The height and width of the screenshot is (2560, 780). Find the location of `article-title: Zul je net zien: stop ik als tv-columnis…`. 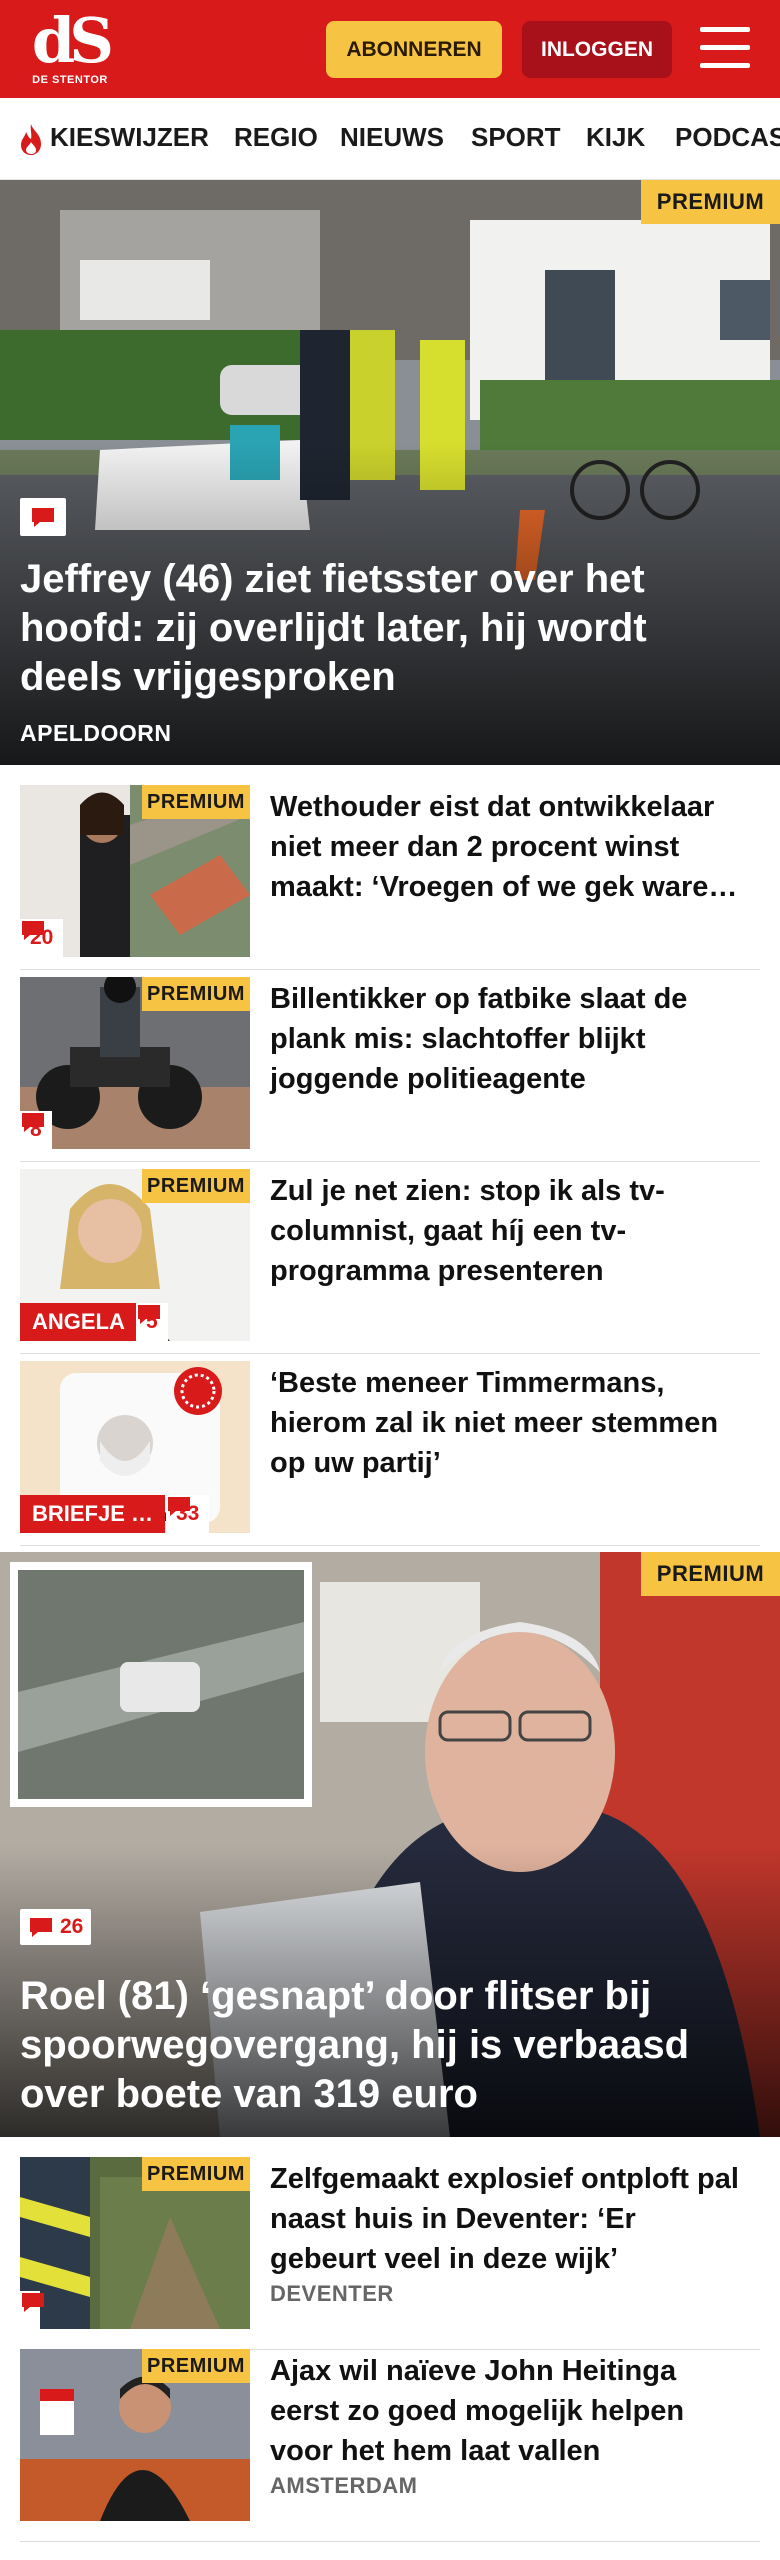

article-title: Zul je net zien: stop ik als tv-columnis… is located at coordinates (510, 1231).